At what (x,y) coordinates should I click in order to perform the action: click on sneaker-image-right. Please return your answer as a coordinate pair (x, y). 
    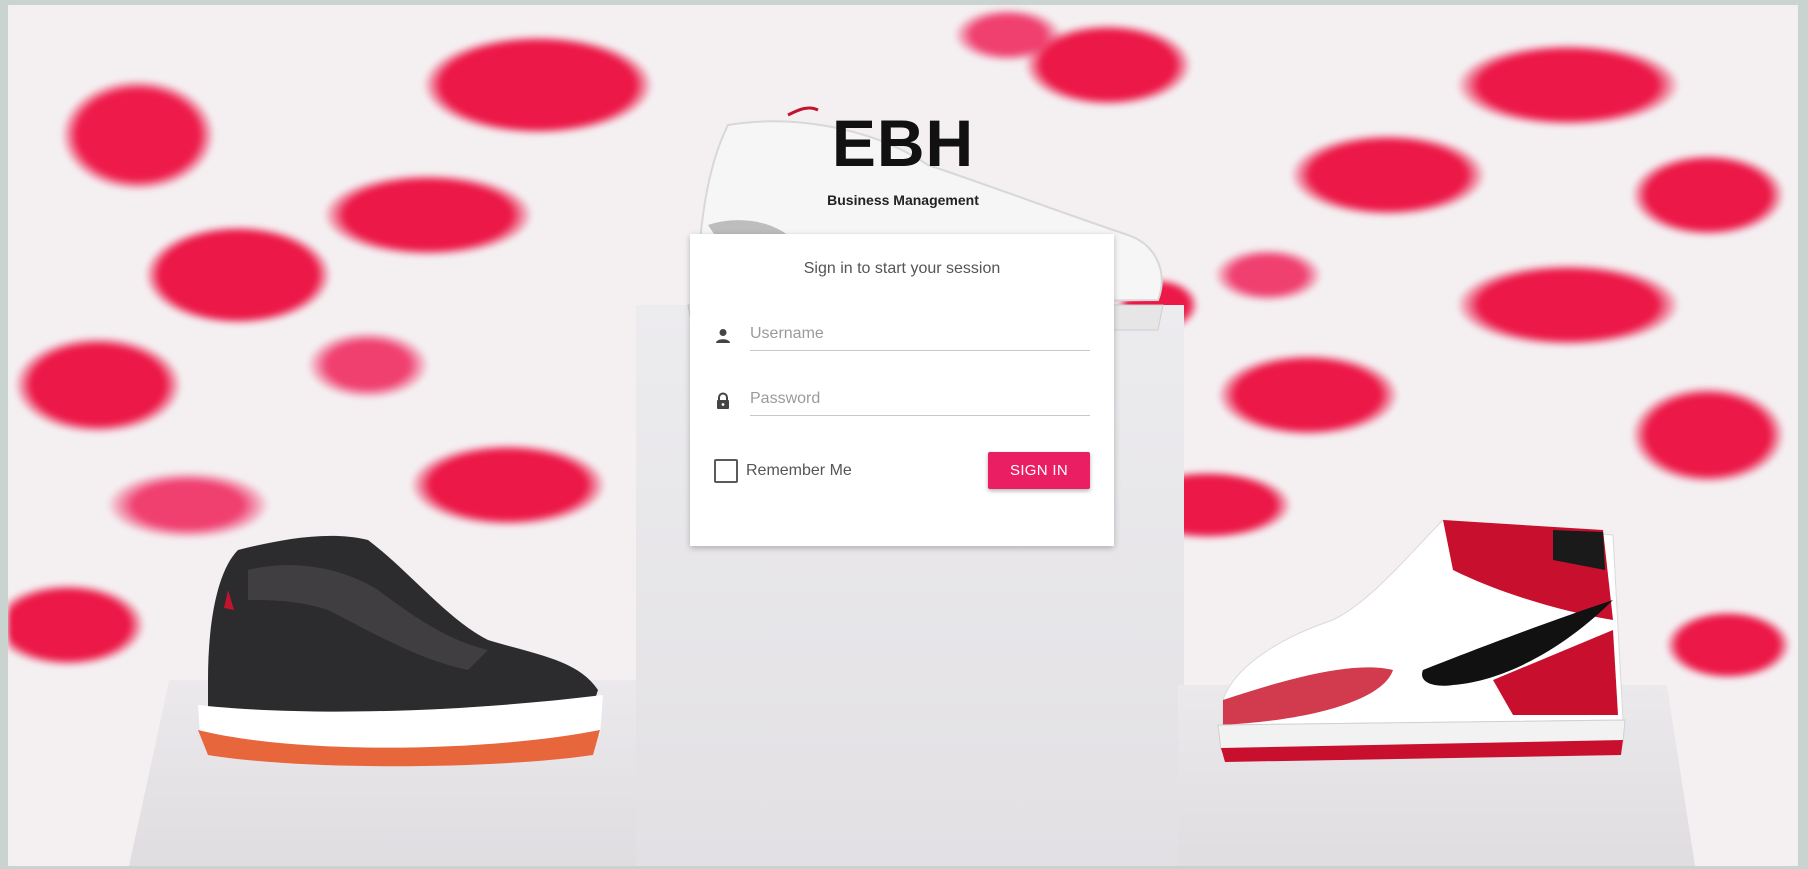
    Looking at the image, I should click on (1421, 640).